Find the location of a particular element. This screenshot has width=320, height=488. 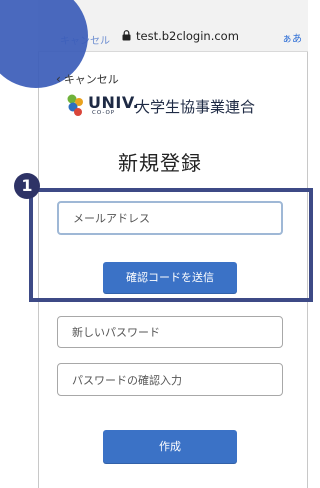

text-size-button: ぁあ is located at coordinates (292, 37).